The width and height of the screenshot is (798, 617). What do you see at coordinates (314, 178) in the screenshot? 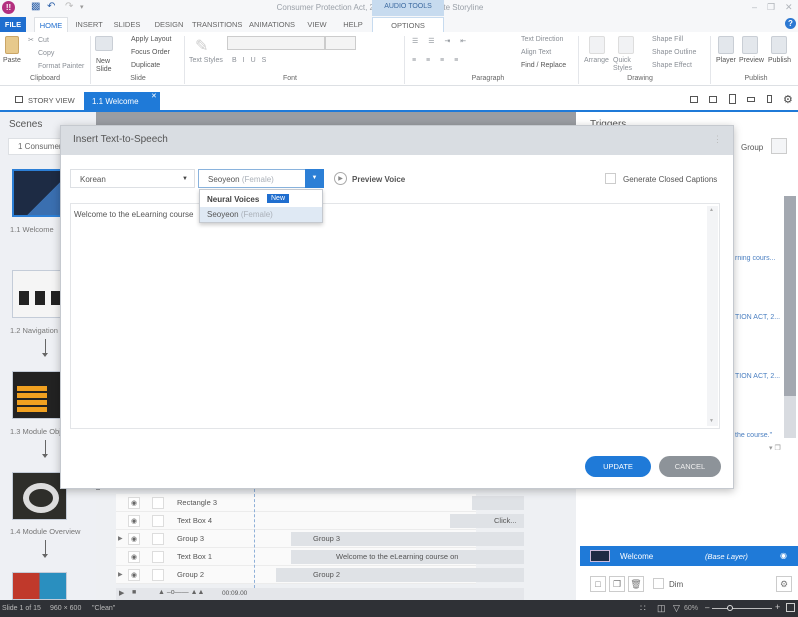
I see `voice-dropdown-chevron-icon: ▼` at bounding box center [314, 178].